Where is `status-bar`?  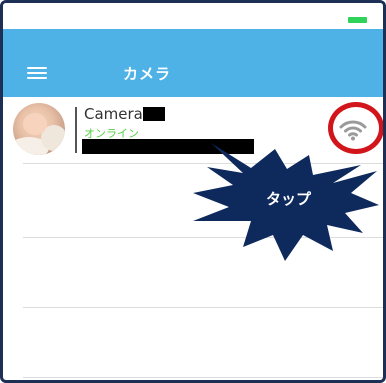 status-bar is located at coordinates (193, 16).